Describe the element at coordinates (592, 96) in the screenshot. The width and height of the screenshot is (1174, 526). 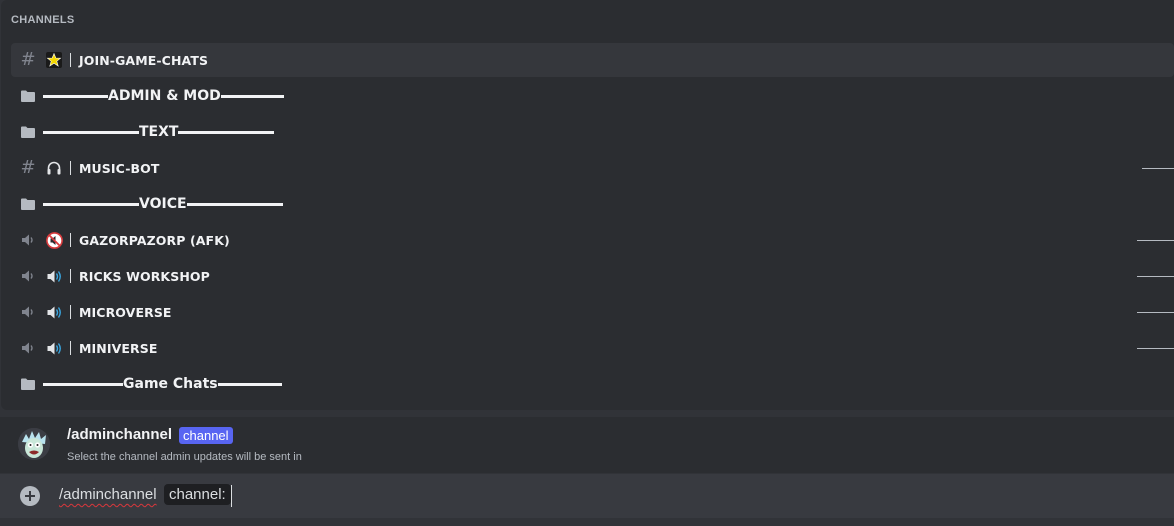
I see `channel-option-admin-mod-category: ADMIN & MOD` at that location.